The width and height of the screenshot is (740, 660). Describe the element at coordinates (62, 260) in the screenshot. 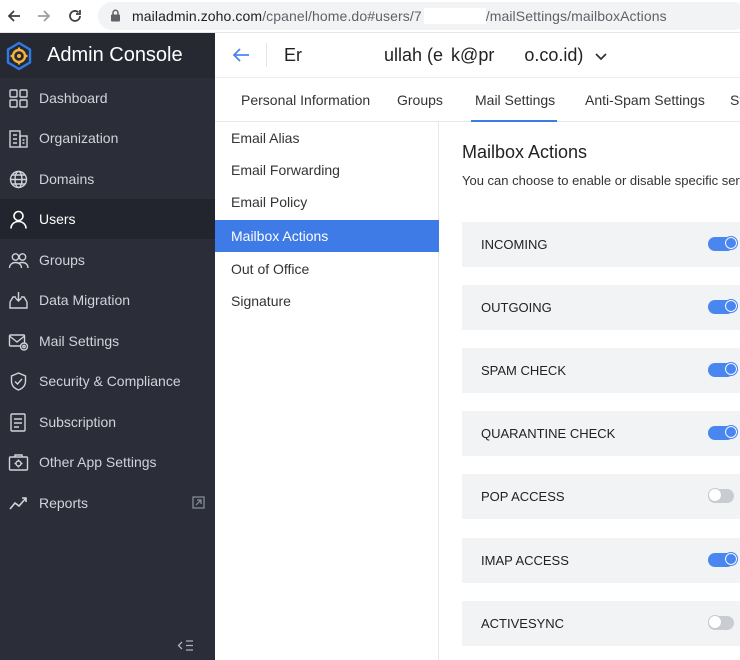

I see `sidebar-item-label: Groups` at that location.